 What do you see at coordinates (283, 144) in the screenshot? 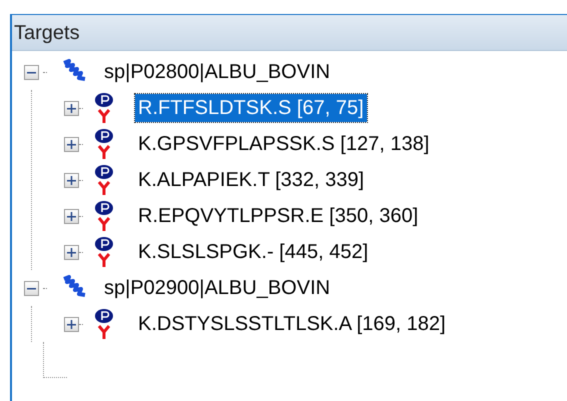
I see `peptide-label: K.GPSVFPLAPSSK.S [127, 138]` at bounding box center [283, 144].